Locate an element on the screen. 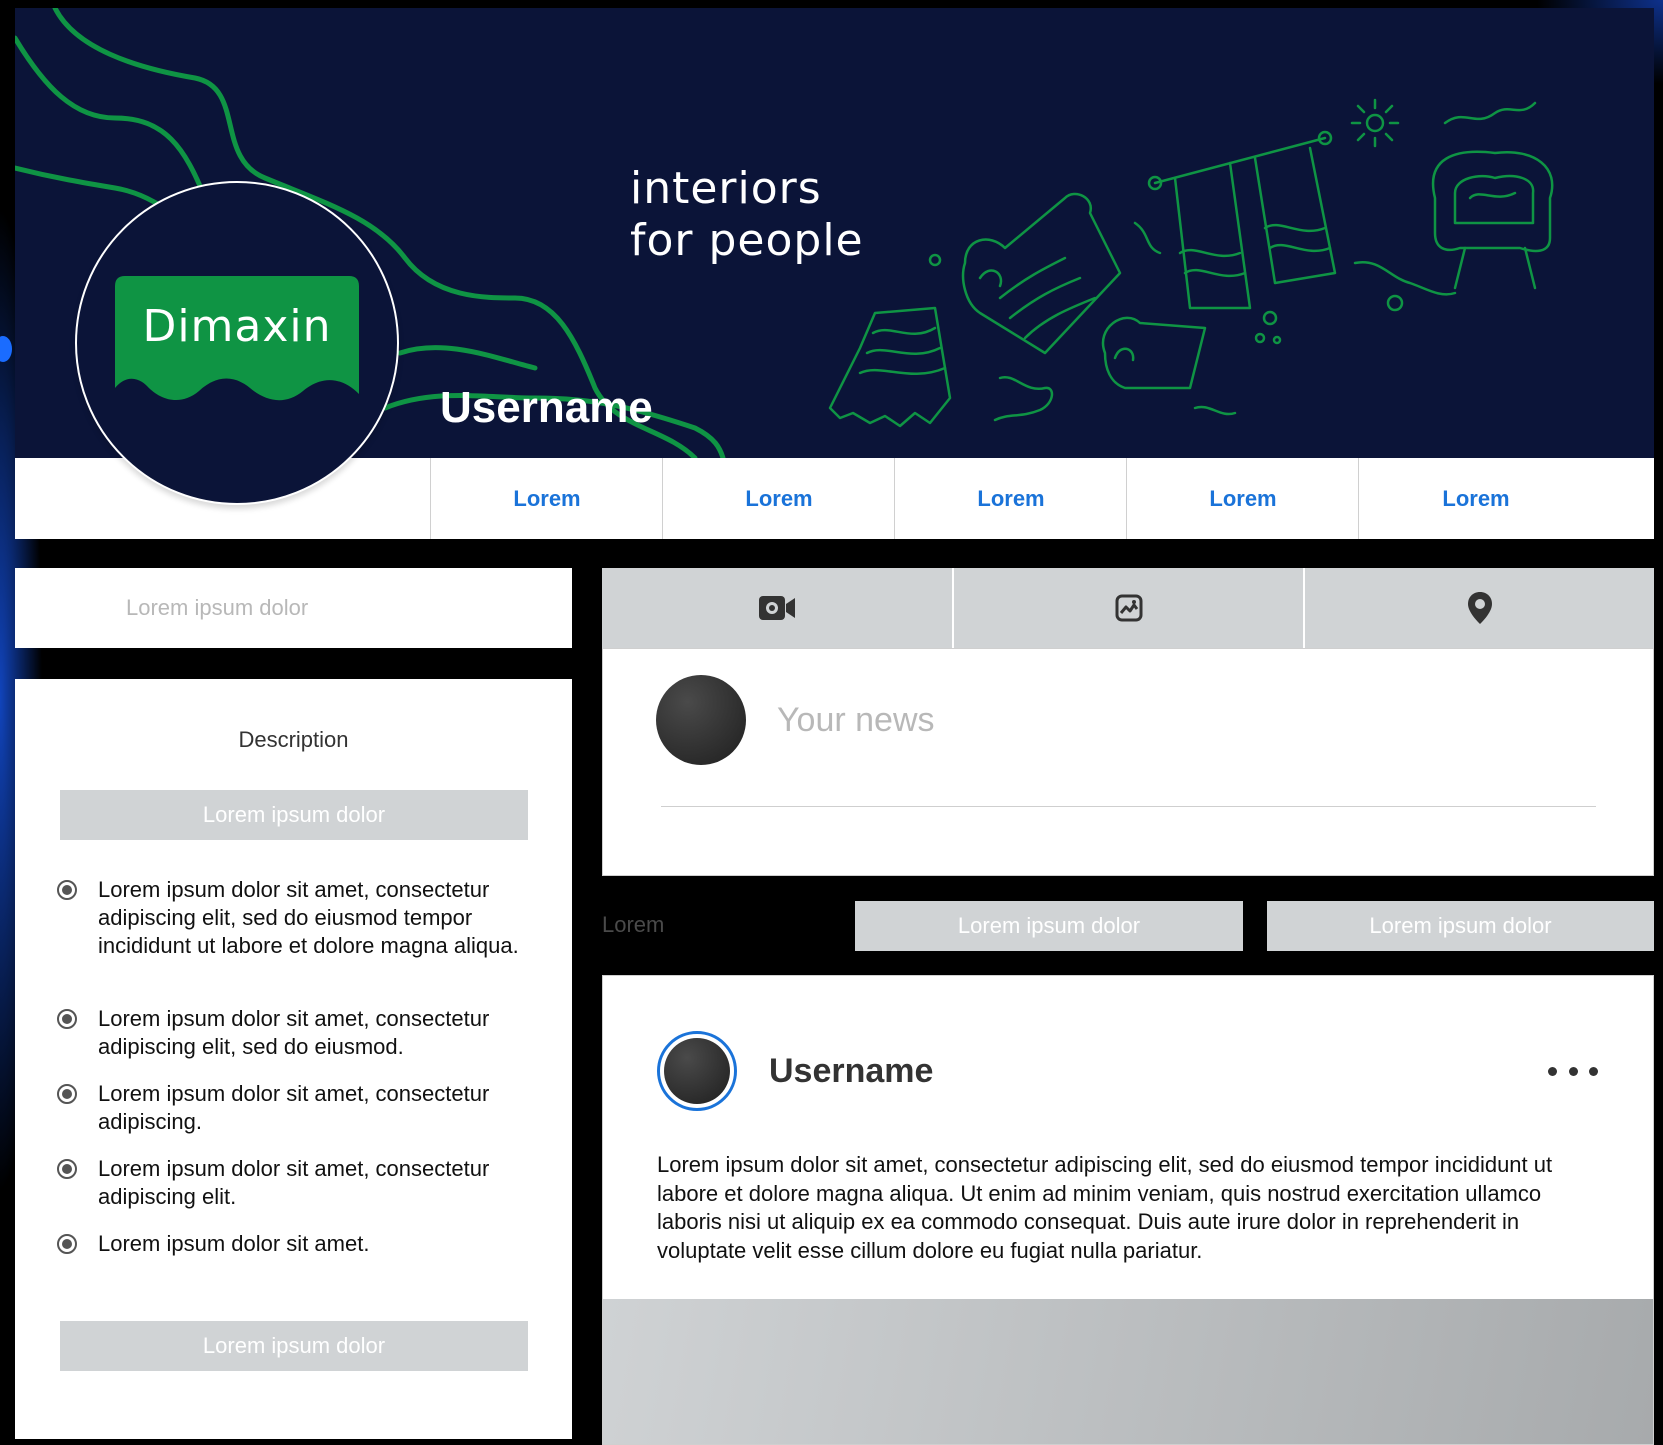  description-bottom-button: Lorem ipsum dolor is located at coordinates (294, 1346).